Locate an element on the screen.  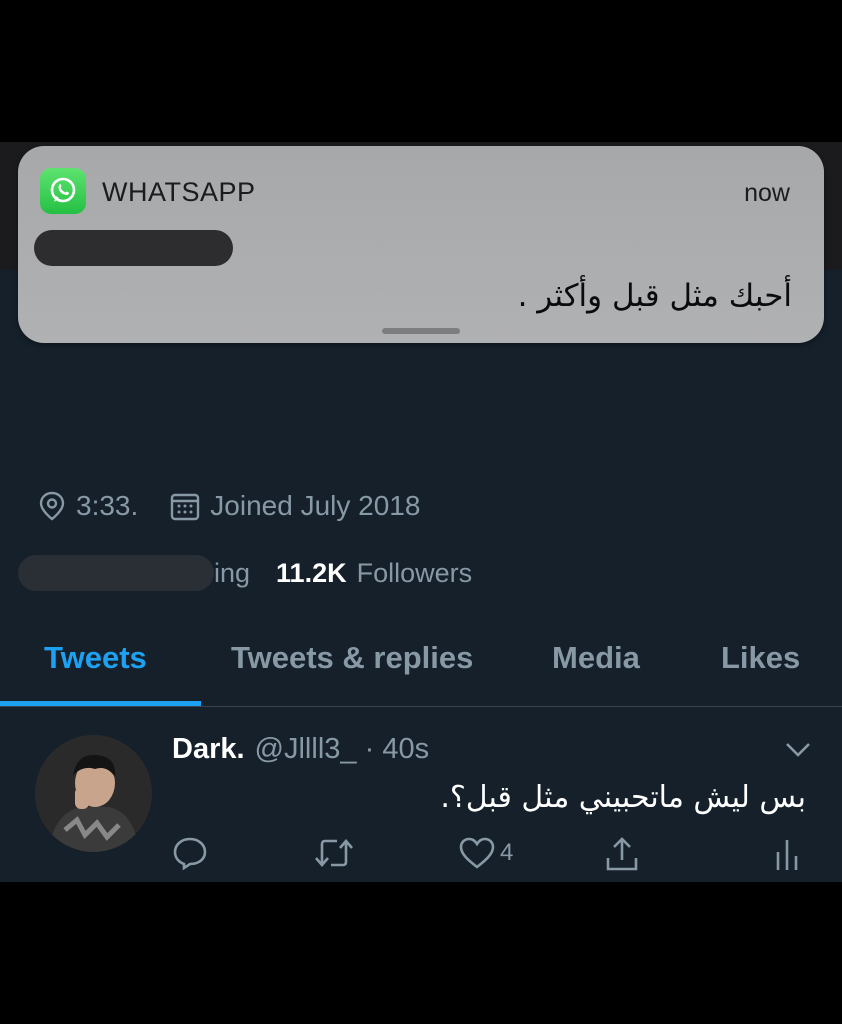
reply-icon is located at coordinates (190, 853).